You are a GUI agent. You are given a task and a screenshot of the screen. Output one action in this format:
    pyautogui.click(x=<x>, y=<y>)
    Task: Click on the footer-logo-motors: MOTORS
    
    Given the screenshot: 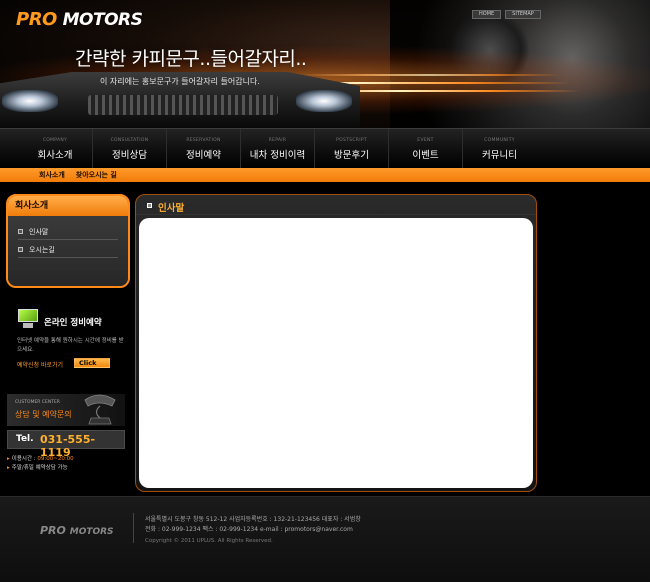 What is the action you would take?
    pyautogui.click(x=91, y=532)
    